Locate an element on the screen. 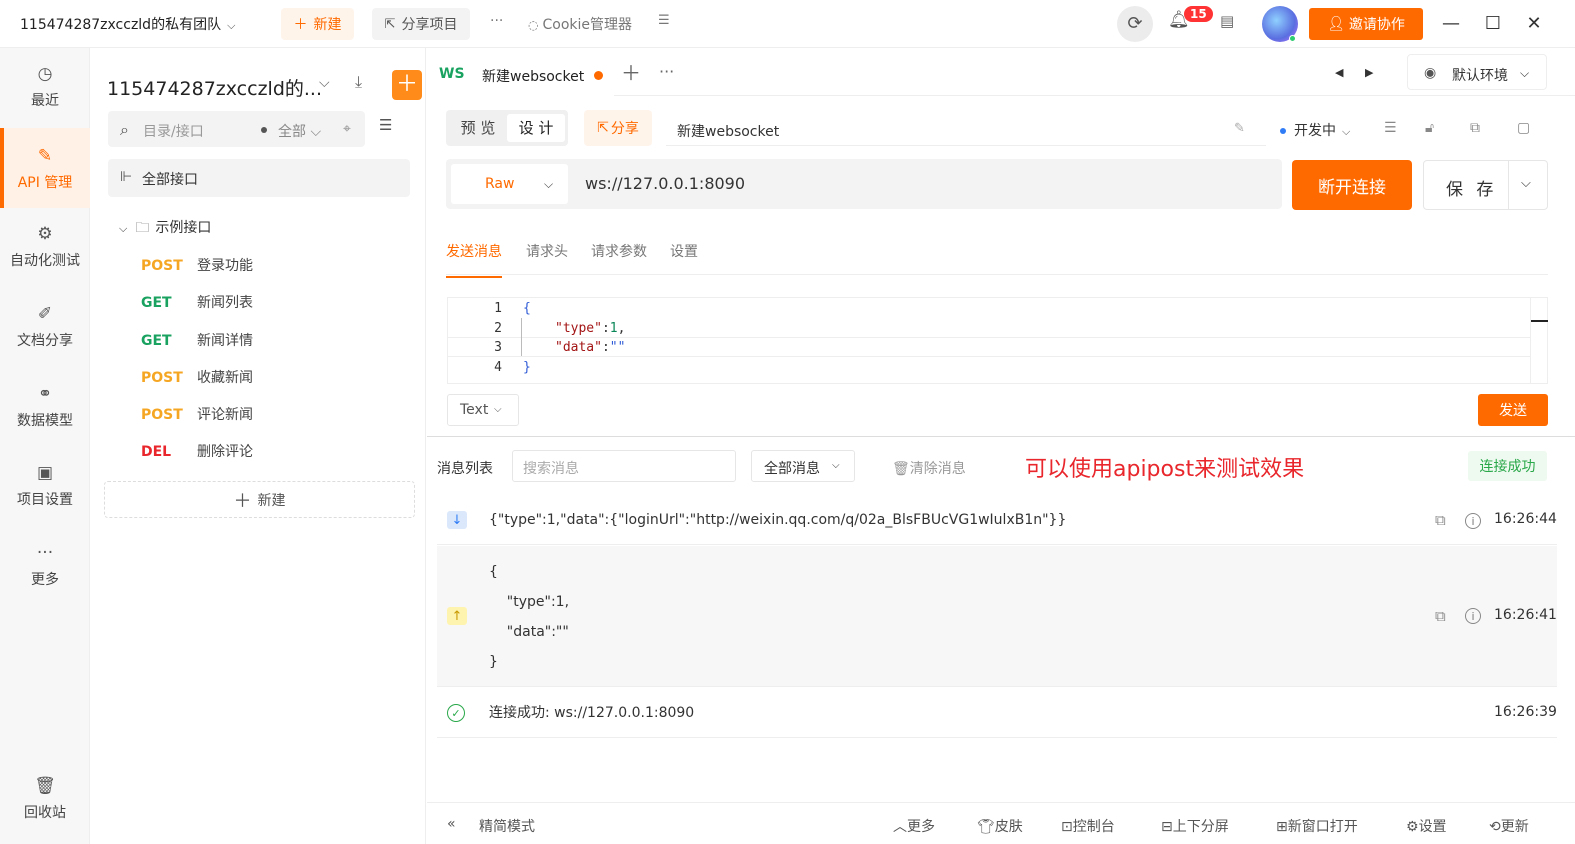 The width and height of the screenshot is (1575, 844). message-filter-select: 全部消息 ⌵ is located at coordinates (803, 466).